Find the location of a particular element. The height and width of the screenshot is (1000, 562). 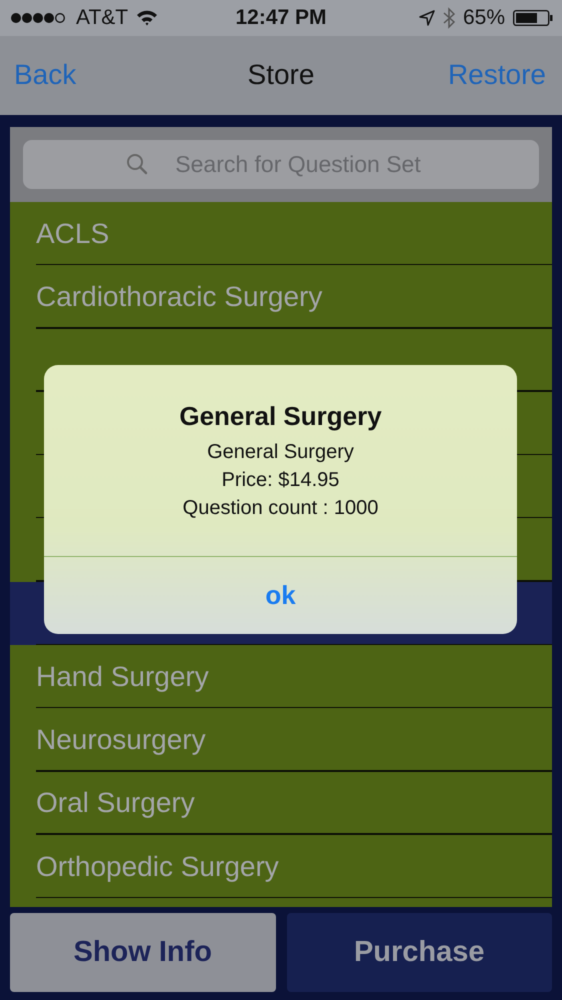

ok-button: ok is located at coordinates (280, 595).